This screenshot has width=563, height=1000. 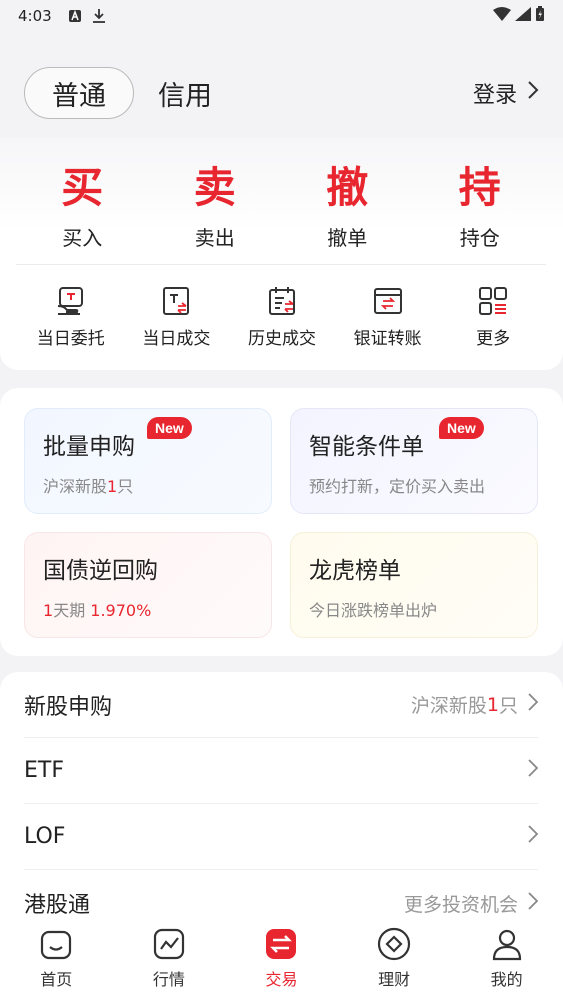 What do you see at coordinates (394, 979) in the screenshot?
I see `tab-label: 理财` at bounding box center [394, 979].